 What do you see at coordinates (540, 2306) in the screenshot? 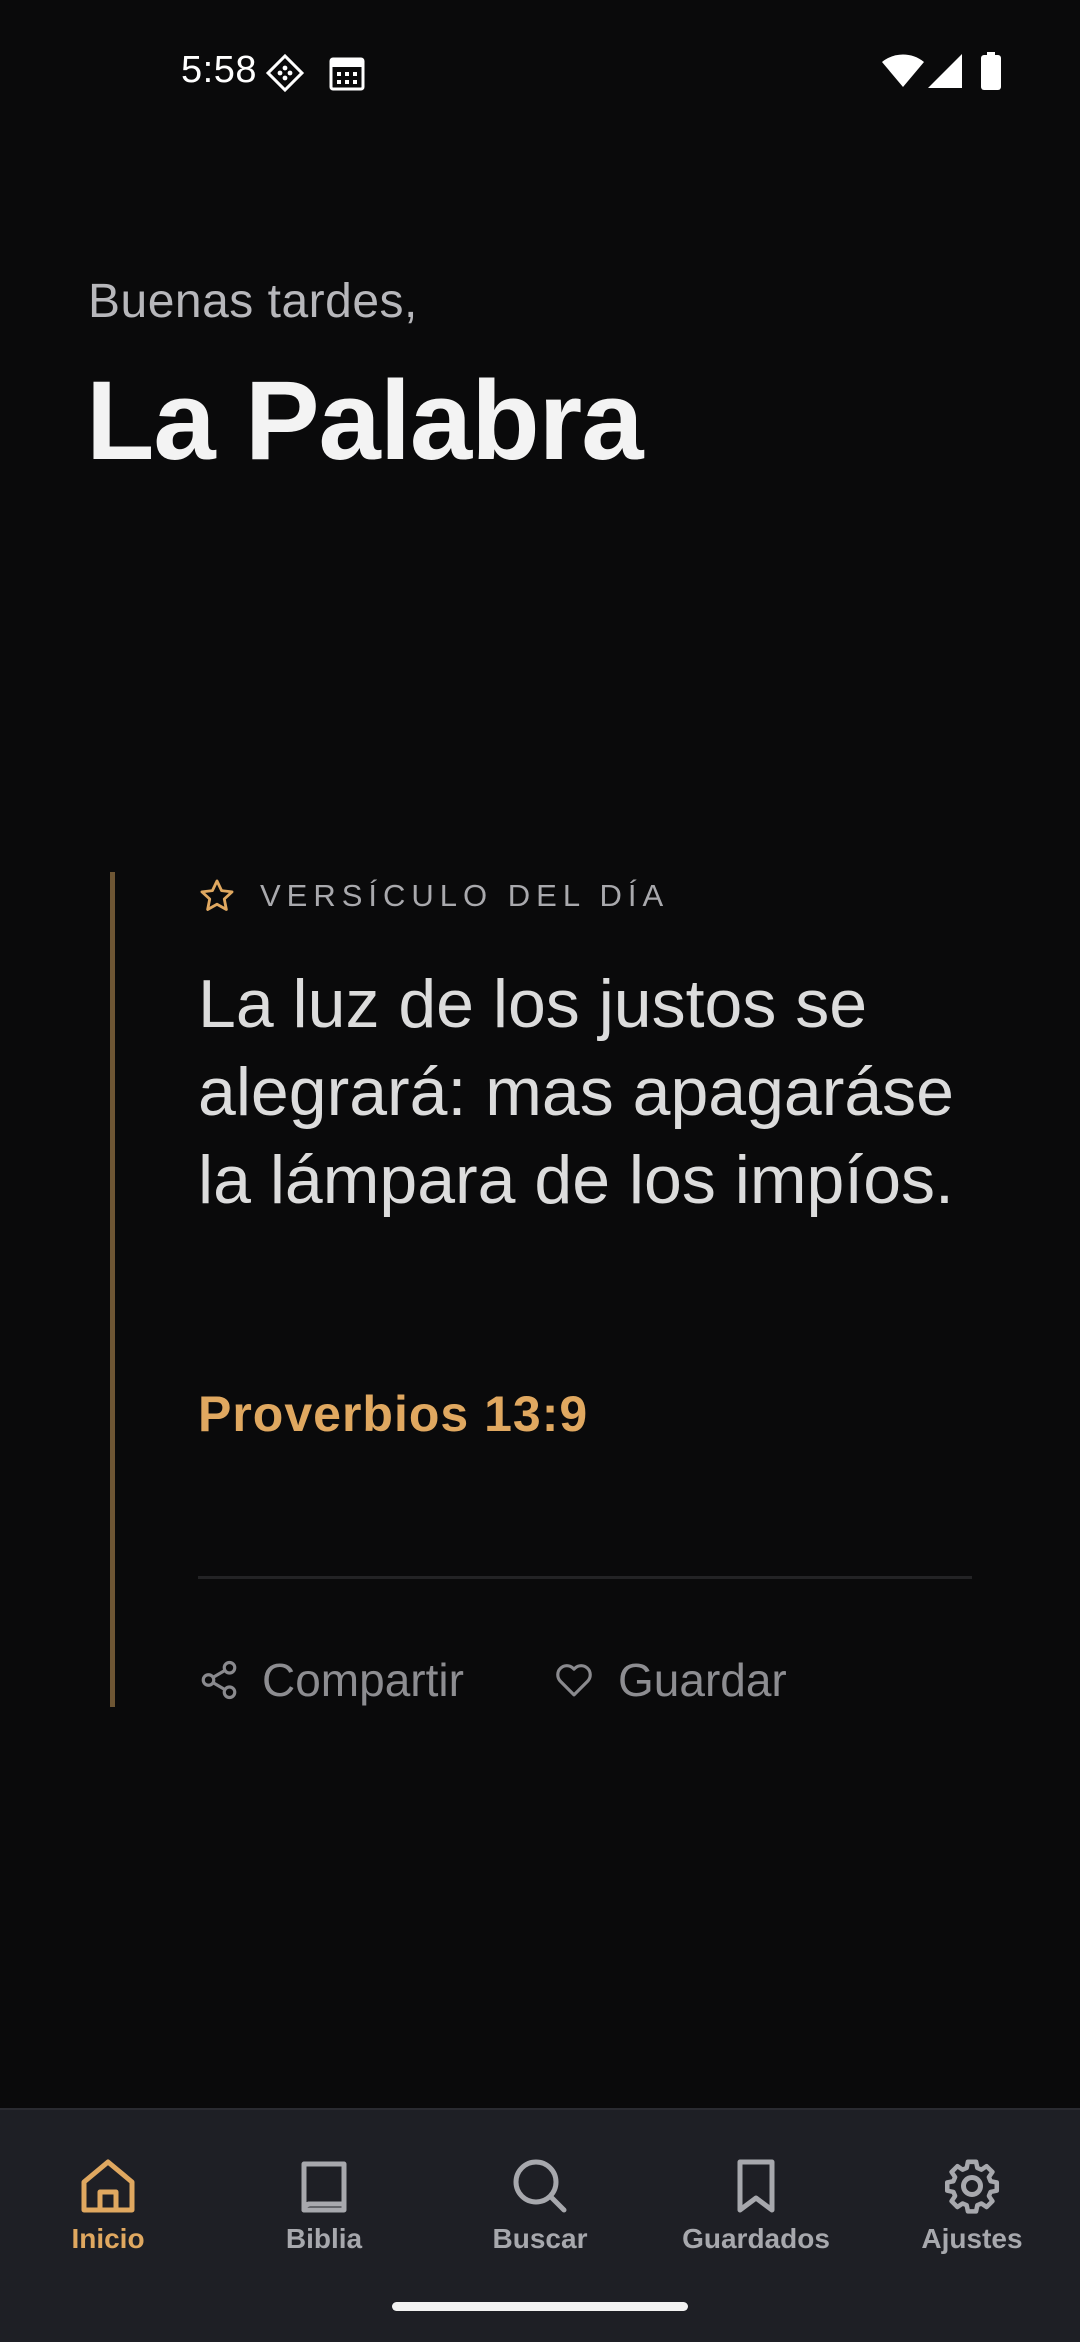
I see `home-indicator` at bounding box center [540, 2306].